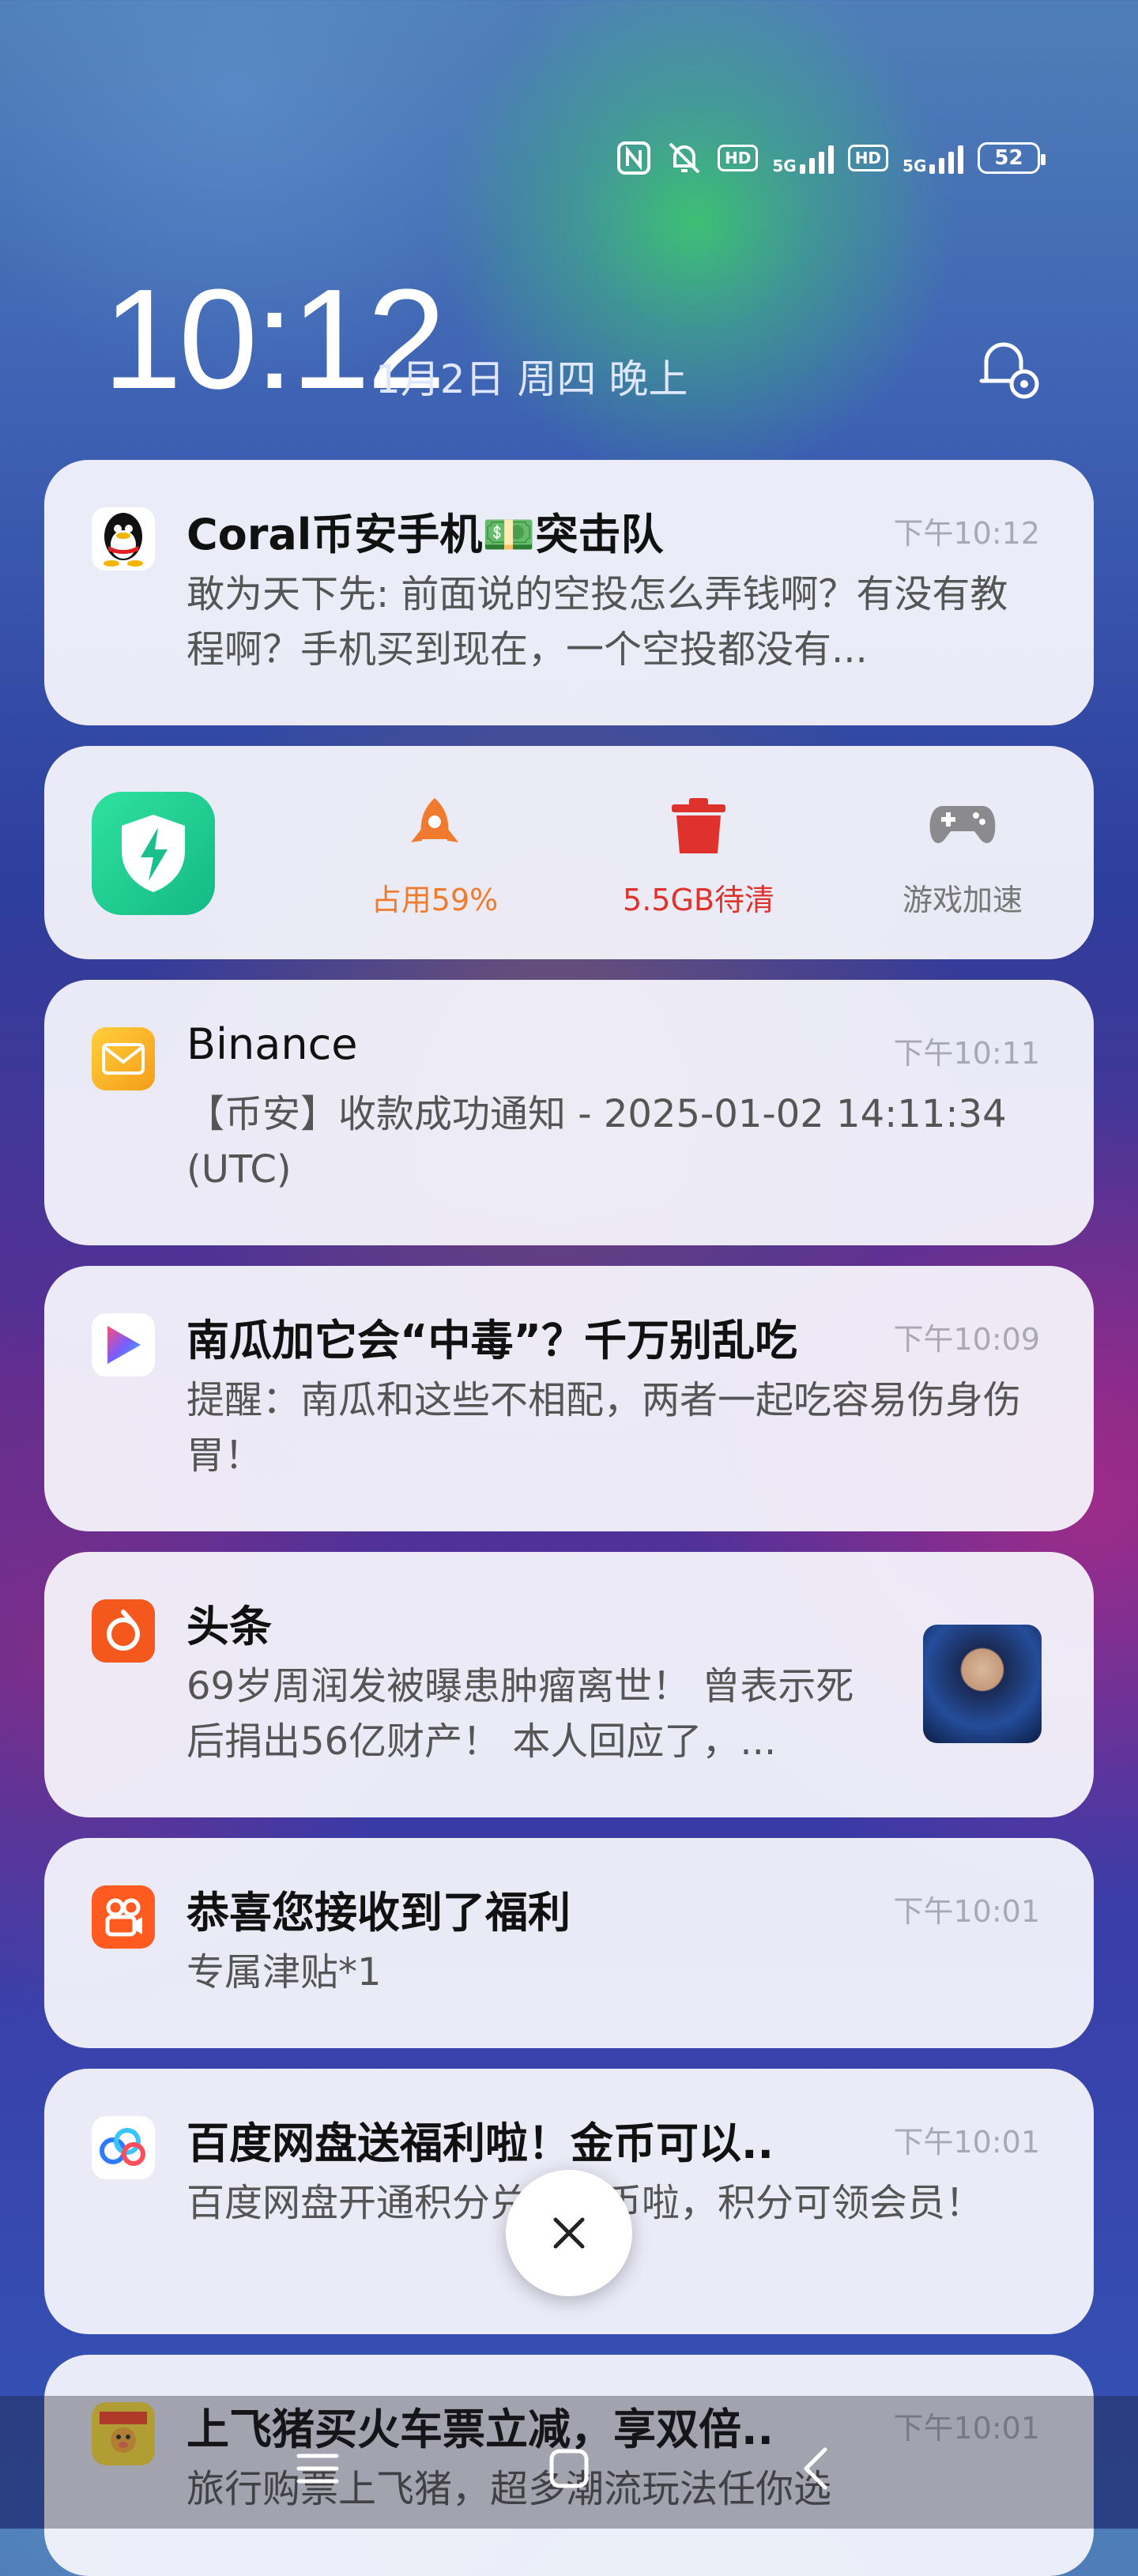 The image size is (1138, 2576). Describe the element at coordinates (604, 1428) in the screenshot. I see `notification-body: 提醒：南瓜和这些不相配，两者一起吃容易伤身伤胃！` at that location.